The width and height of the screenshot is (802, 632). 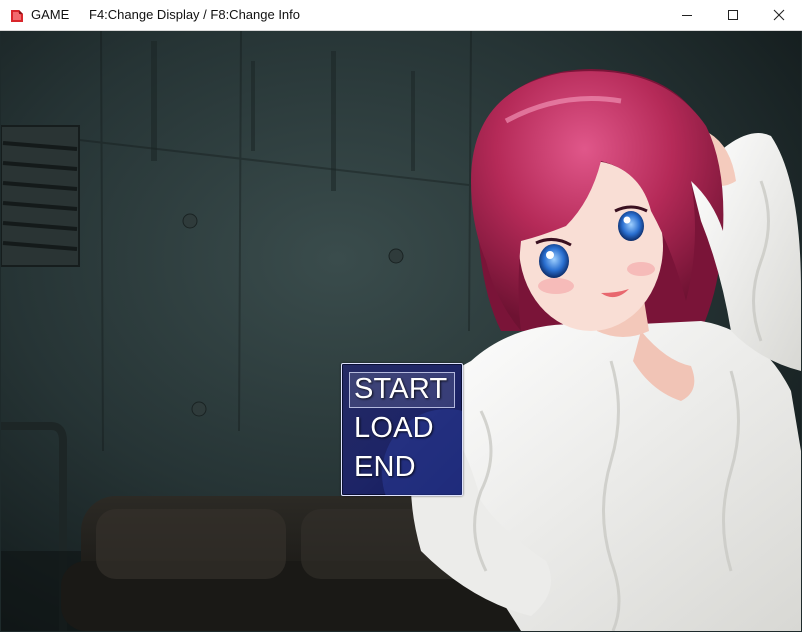 What do you see at coordinates (17, 16) in the screenshot?
I see `rpg-maker-icon` at bounding box center [17, 16].